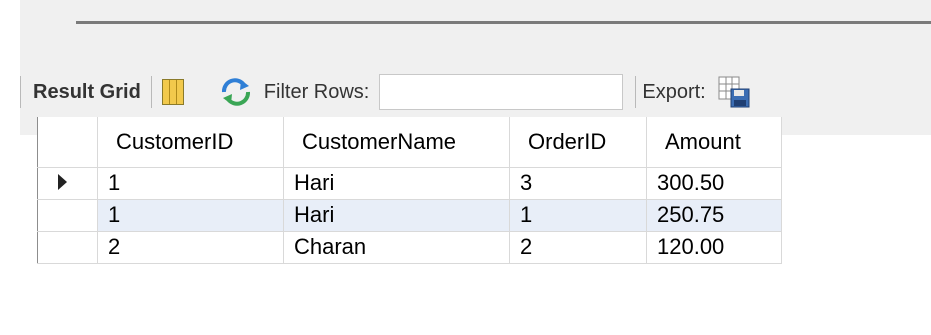 The image size is (931, 335). Describe the element at coordinates (236, 92) in the screenshot. I see `refresh-icon` at that location.